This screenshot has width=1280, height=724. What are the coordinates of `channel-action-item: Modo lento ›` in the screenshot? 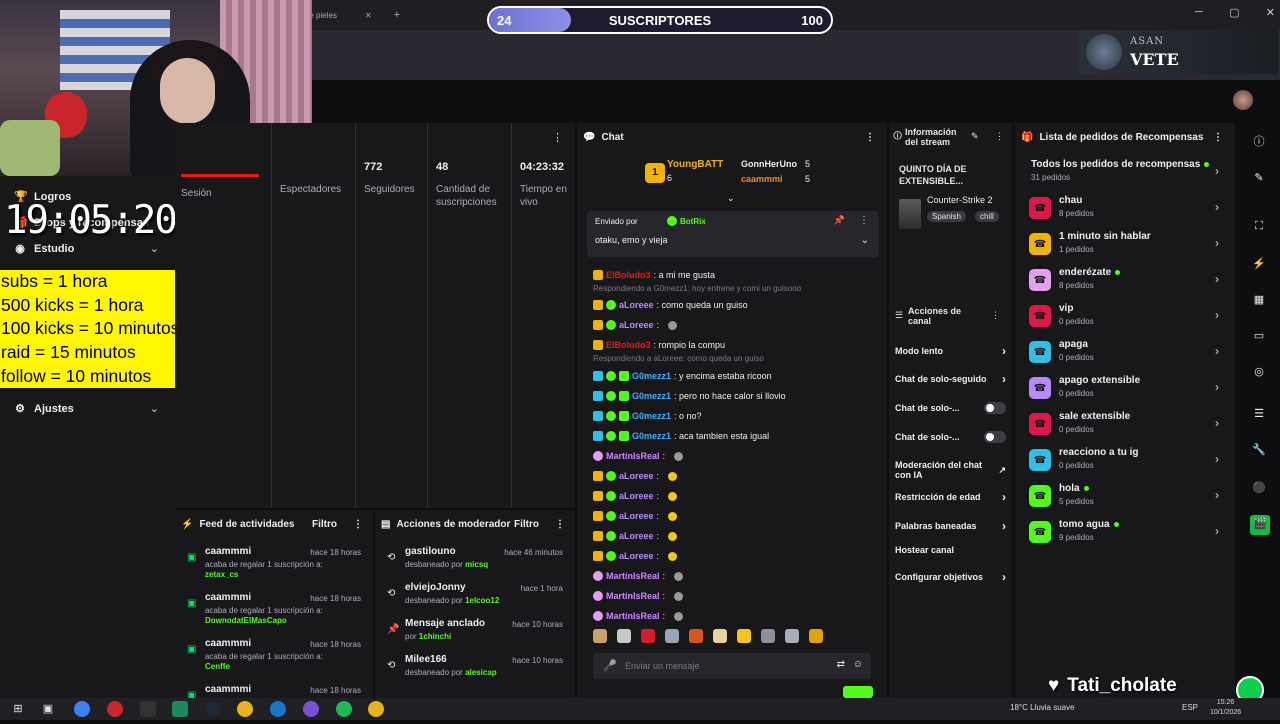 It's located at (950, 351).